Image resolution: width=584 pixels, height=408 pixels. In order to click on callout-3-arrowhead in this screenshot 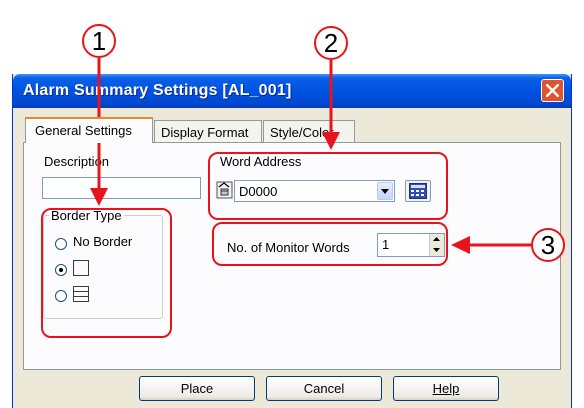, I will do `click(460, 245)`.